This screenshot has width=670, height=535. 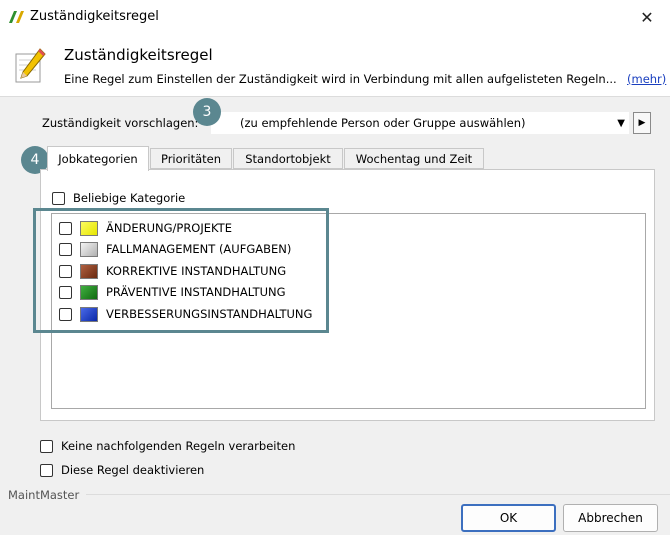 What do you see at coordinates (191, 158) in the screenshot?
I see `tab-prioritaeten: Prioritäten` at bounding box center [191, 158].